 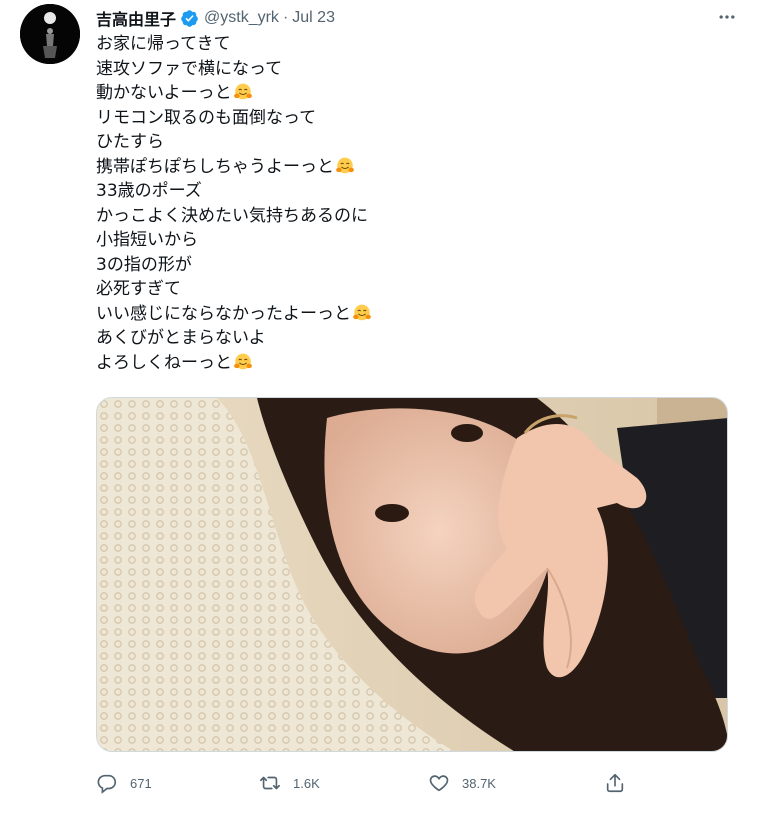 I want to click on heart-icon, so click(x=439, y=783).